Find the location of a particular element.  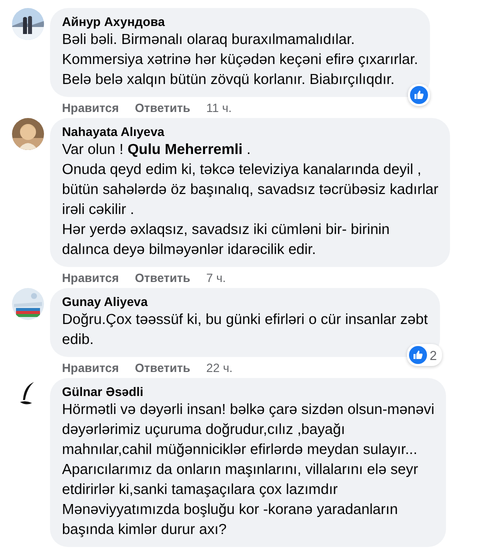

author-name: Nahayata Alıyeva is located at coordinates (250, 132).